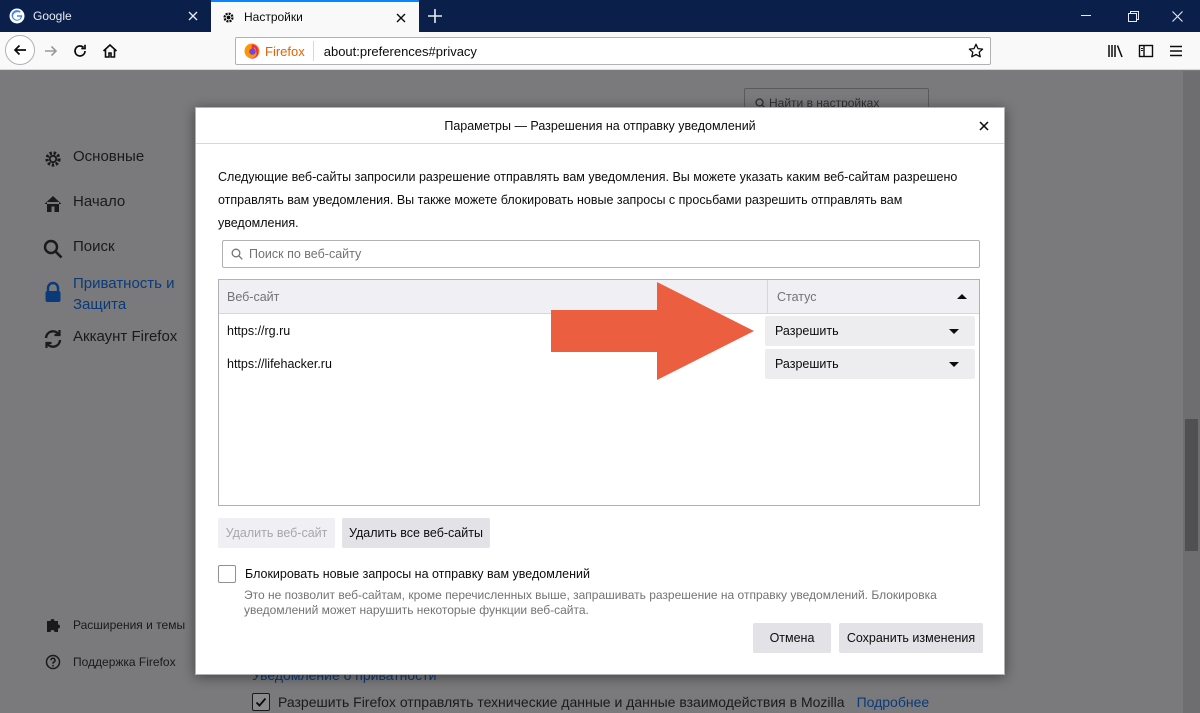 This screenshot has width=1200, height=713. I want to click on lock-icon, so click(53, 292).